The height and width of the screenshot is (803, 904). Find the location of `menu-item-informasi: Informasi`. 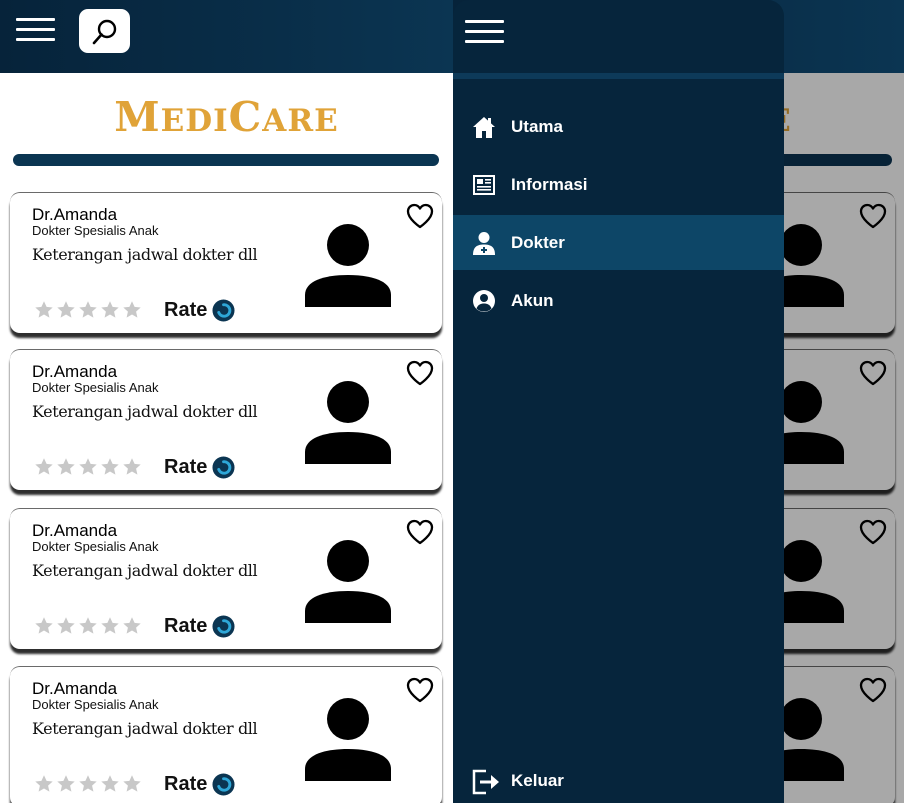

menu-item-informasi: Informasi is located at coordinates (618, 184).